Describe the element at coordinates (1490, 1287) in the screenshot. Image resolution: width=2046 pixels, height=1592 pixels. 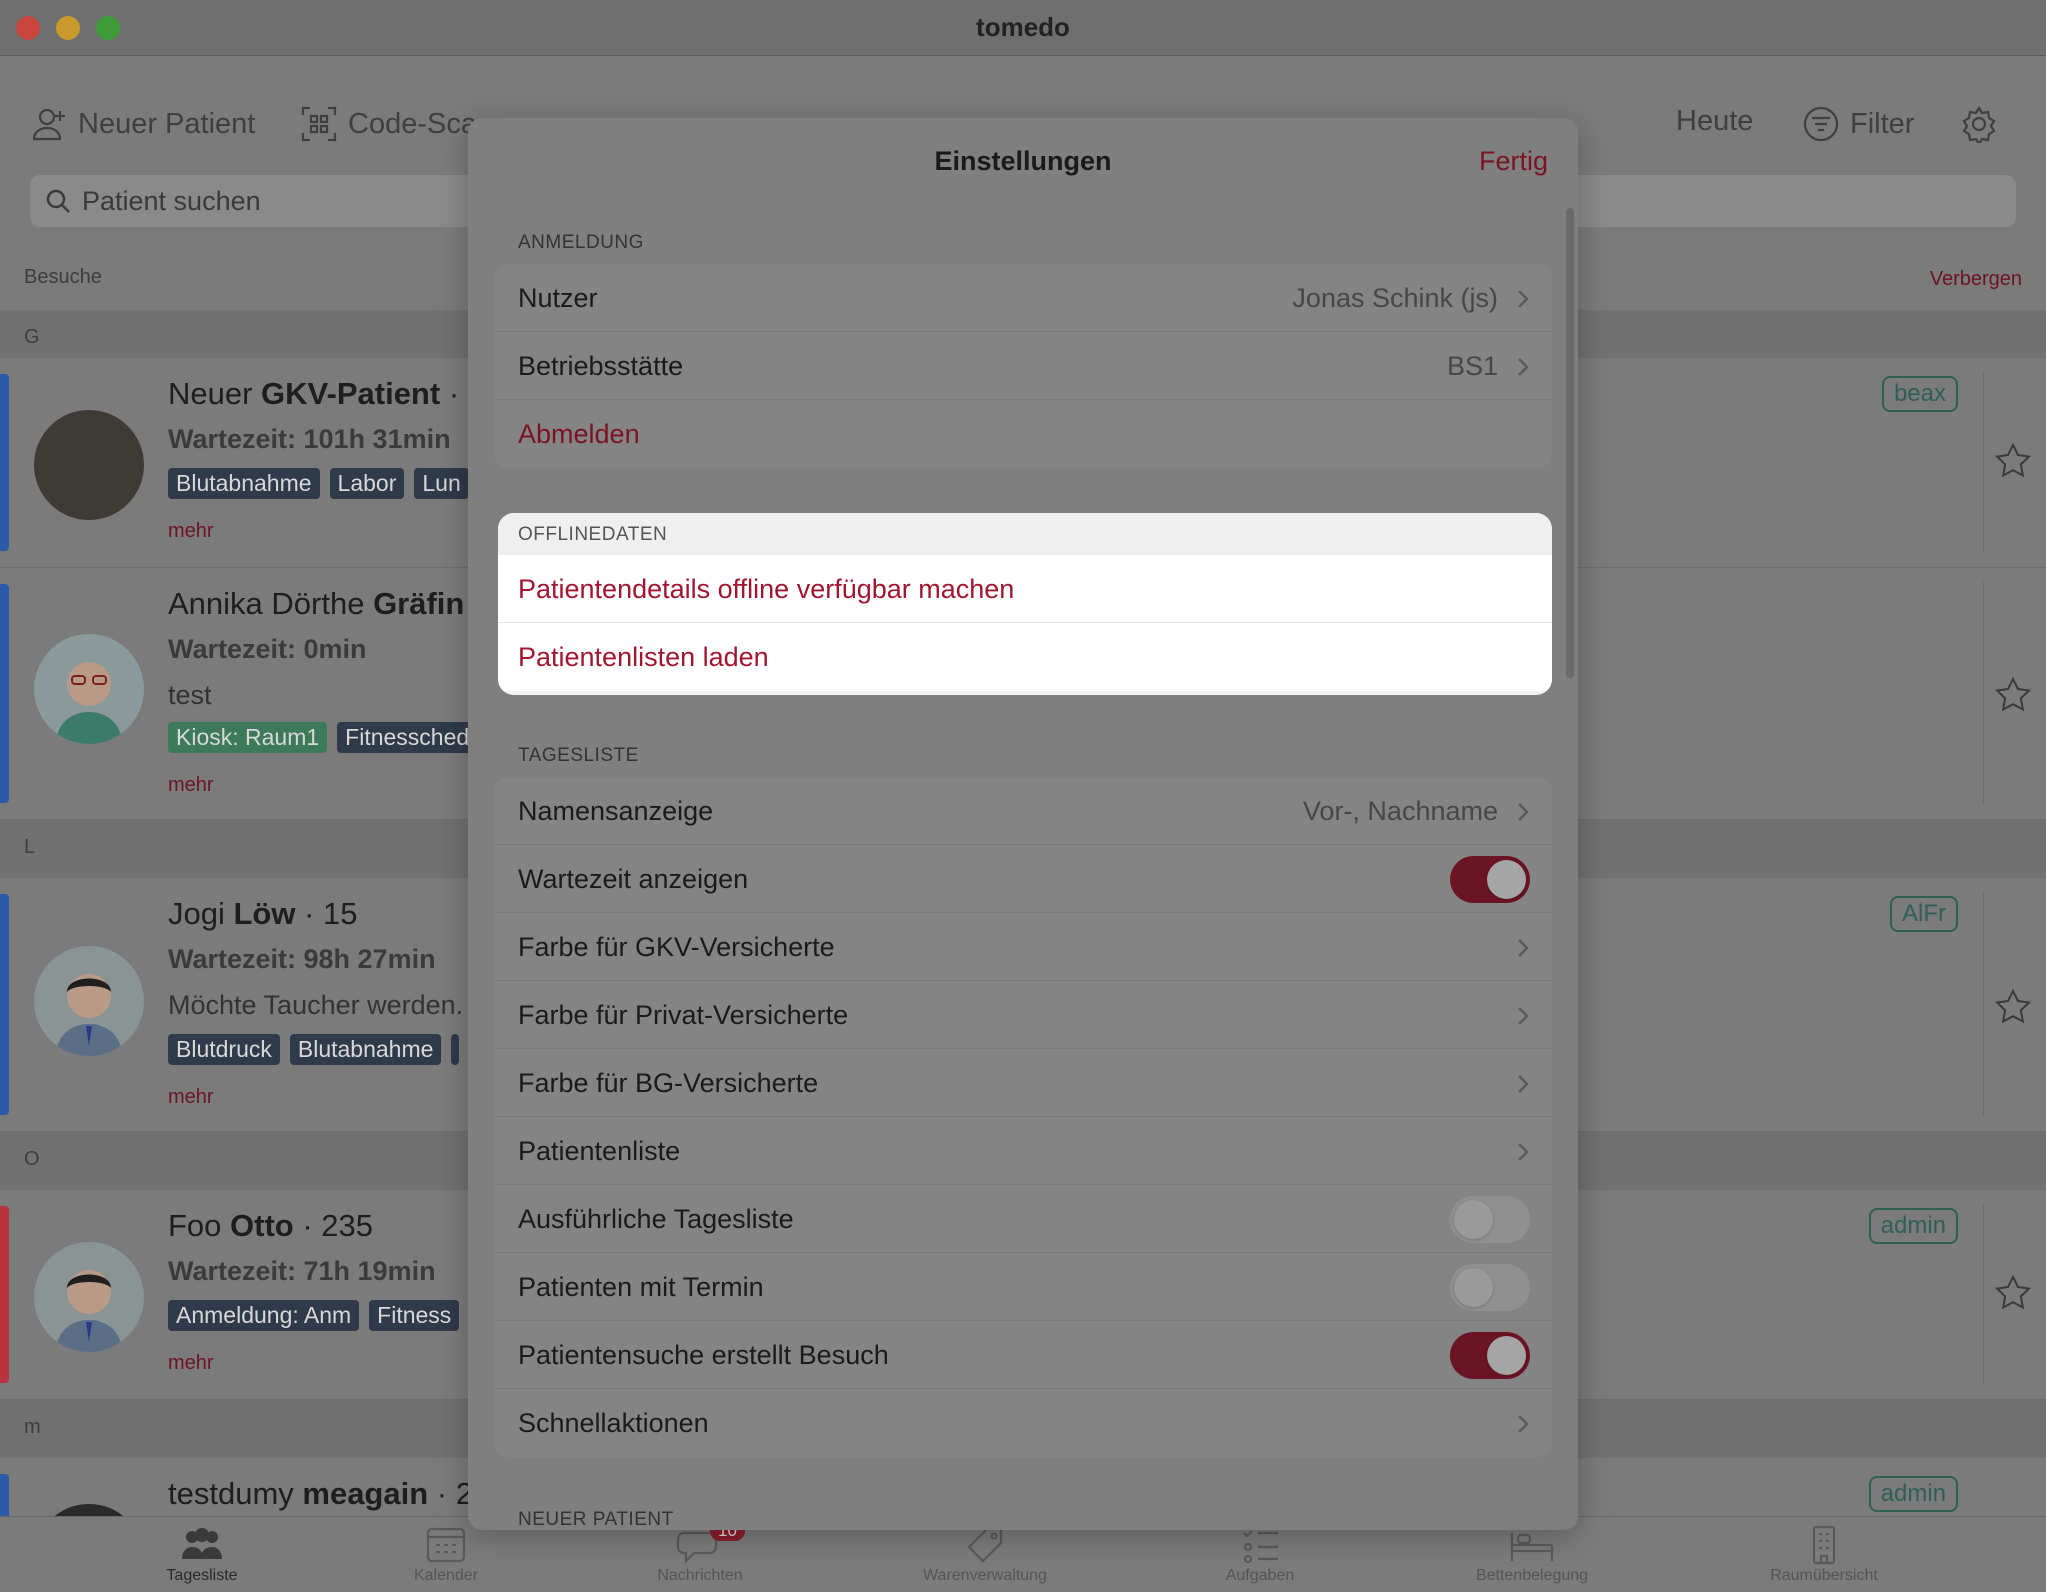
I see `with-appointment-toggle` at that location.